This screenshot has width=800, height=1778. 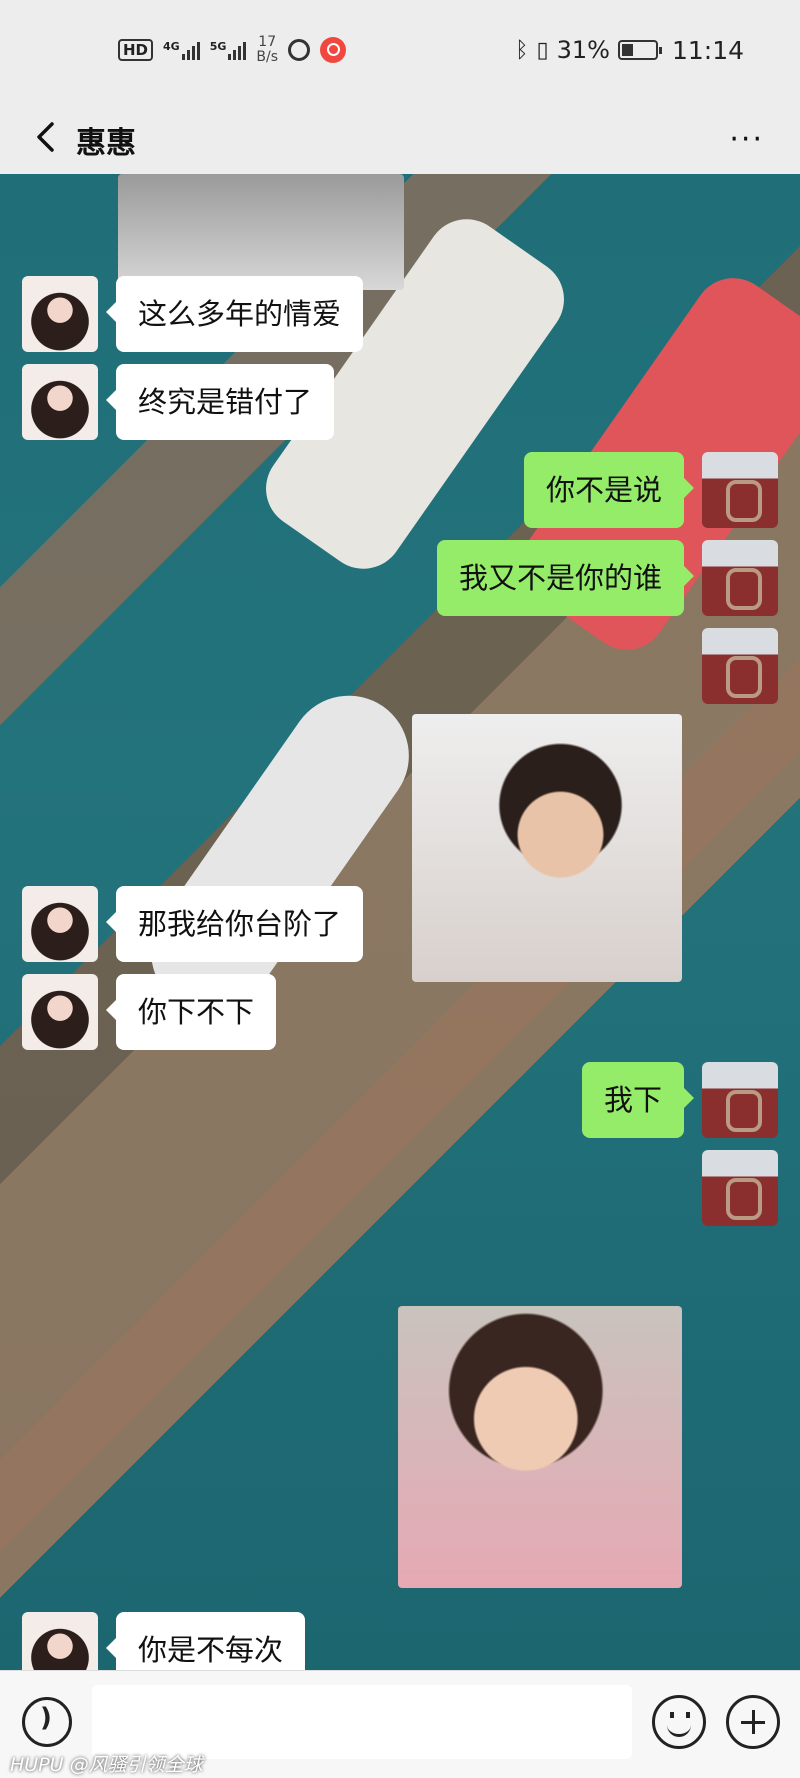 I want to click on message-bubble: 我下, so click(x=638, y=1100).